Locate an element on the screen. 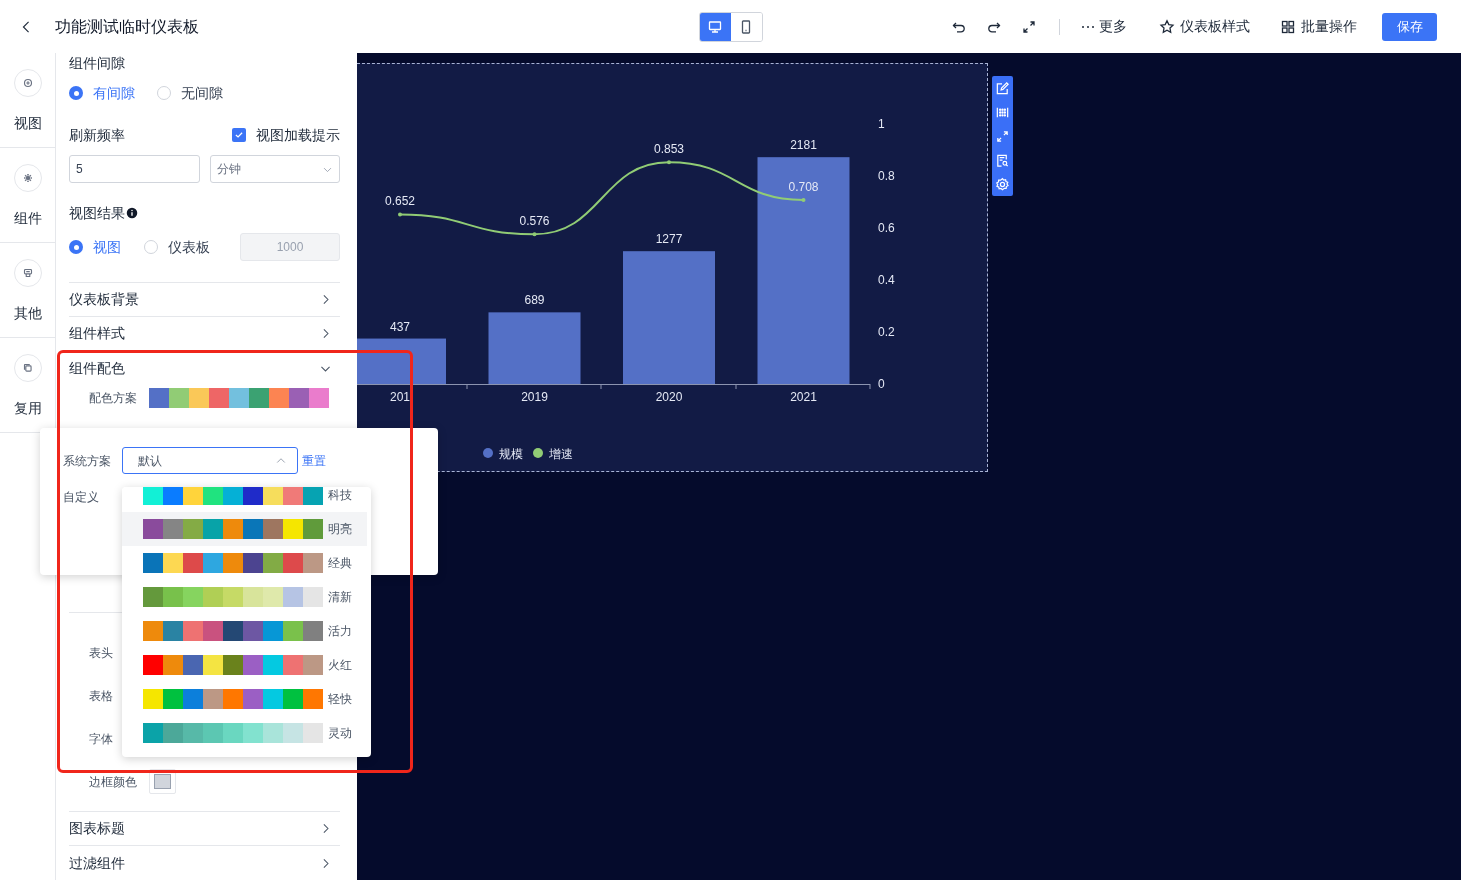  radio-option: 仪表板 is located at coordinates (177, 247).